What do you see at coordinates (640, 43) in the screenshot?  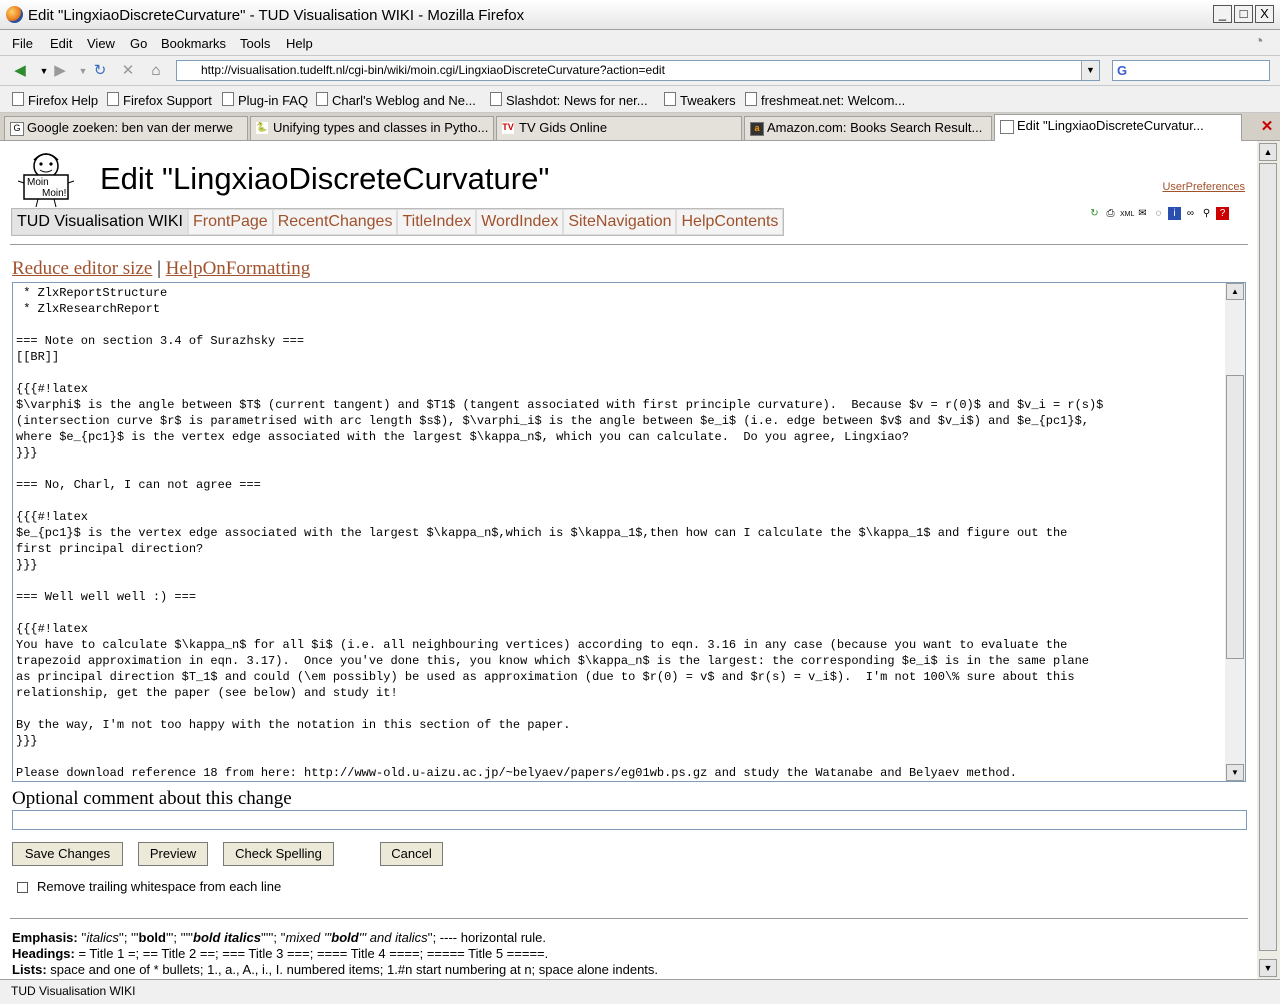 I see `menu-bar: File Edit View Go Bookmarks Tools Help ◔` at bounding box center [640, 43].